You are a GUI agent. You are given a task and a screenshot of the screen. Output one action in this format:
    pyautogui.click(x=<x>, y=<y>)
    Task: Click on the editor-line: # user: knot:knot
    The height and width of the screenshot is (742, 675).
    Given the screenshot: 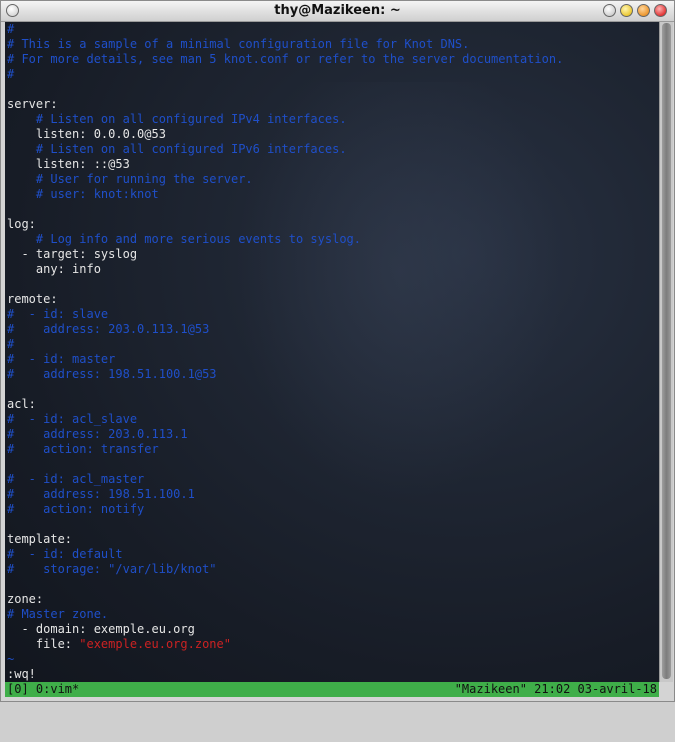 What is the action you would take?
    pyautogui.click(x=285, y=194)
    